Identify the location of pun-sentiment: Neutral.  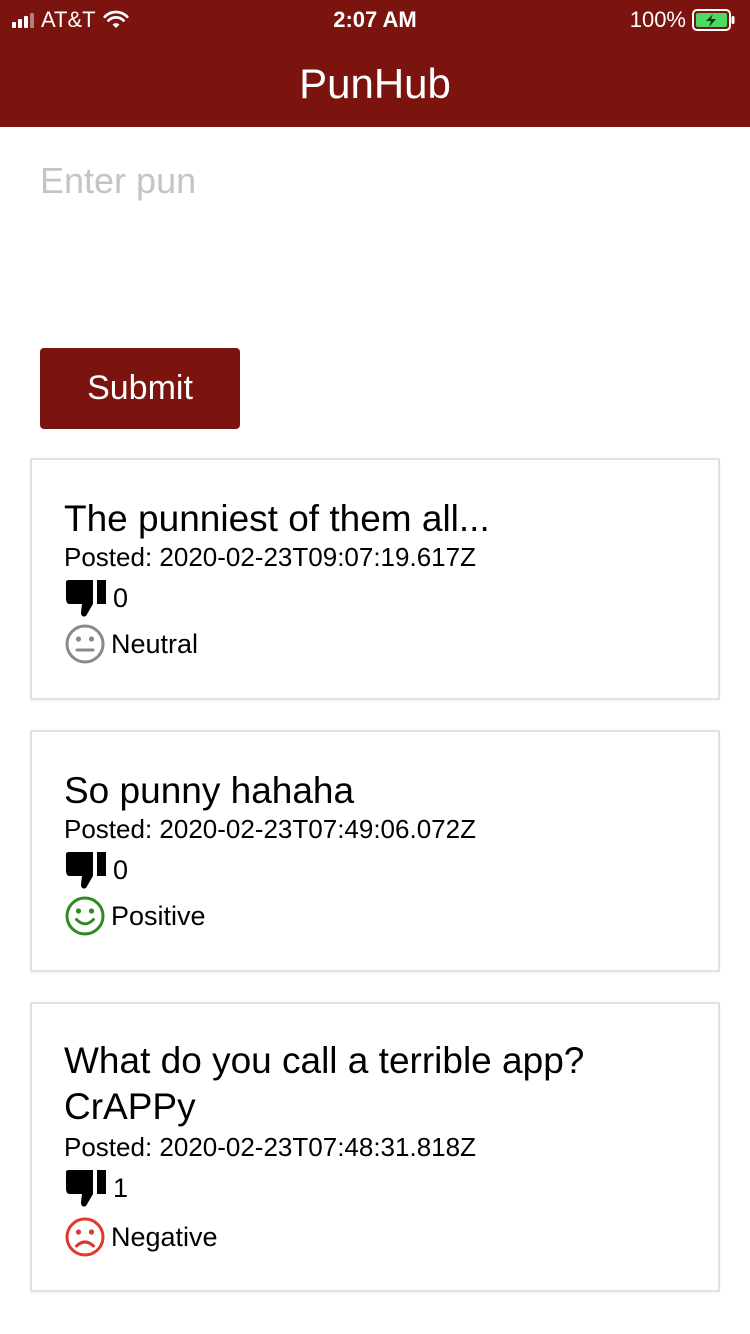
(131, 644).